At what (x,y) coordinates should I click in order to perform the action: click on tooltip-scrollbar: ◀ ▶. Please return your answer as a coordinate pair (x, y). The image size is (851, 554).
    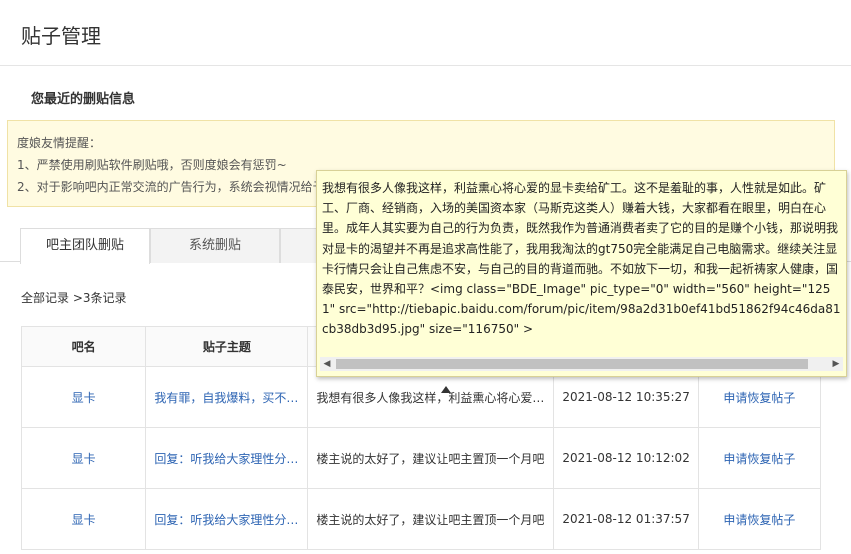
    Looking at the image, I should click on (581, 364).